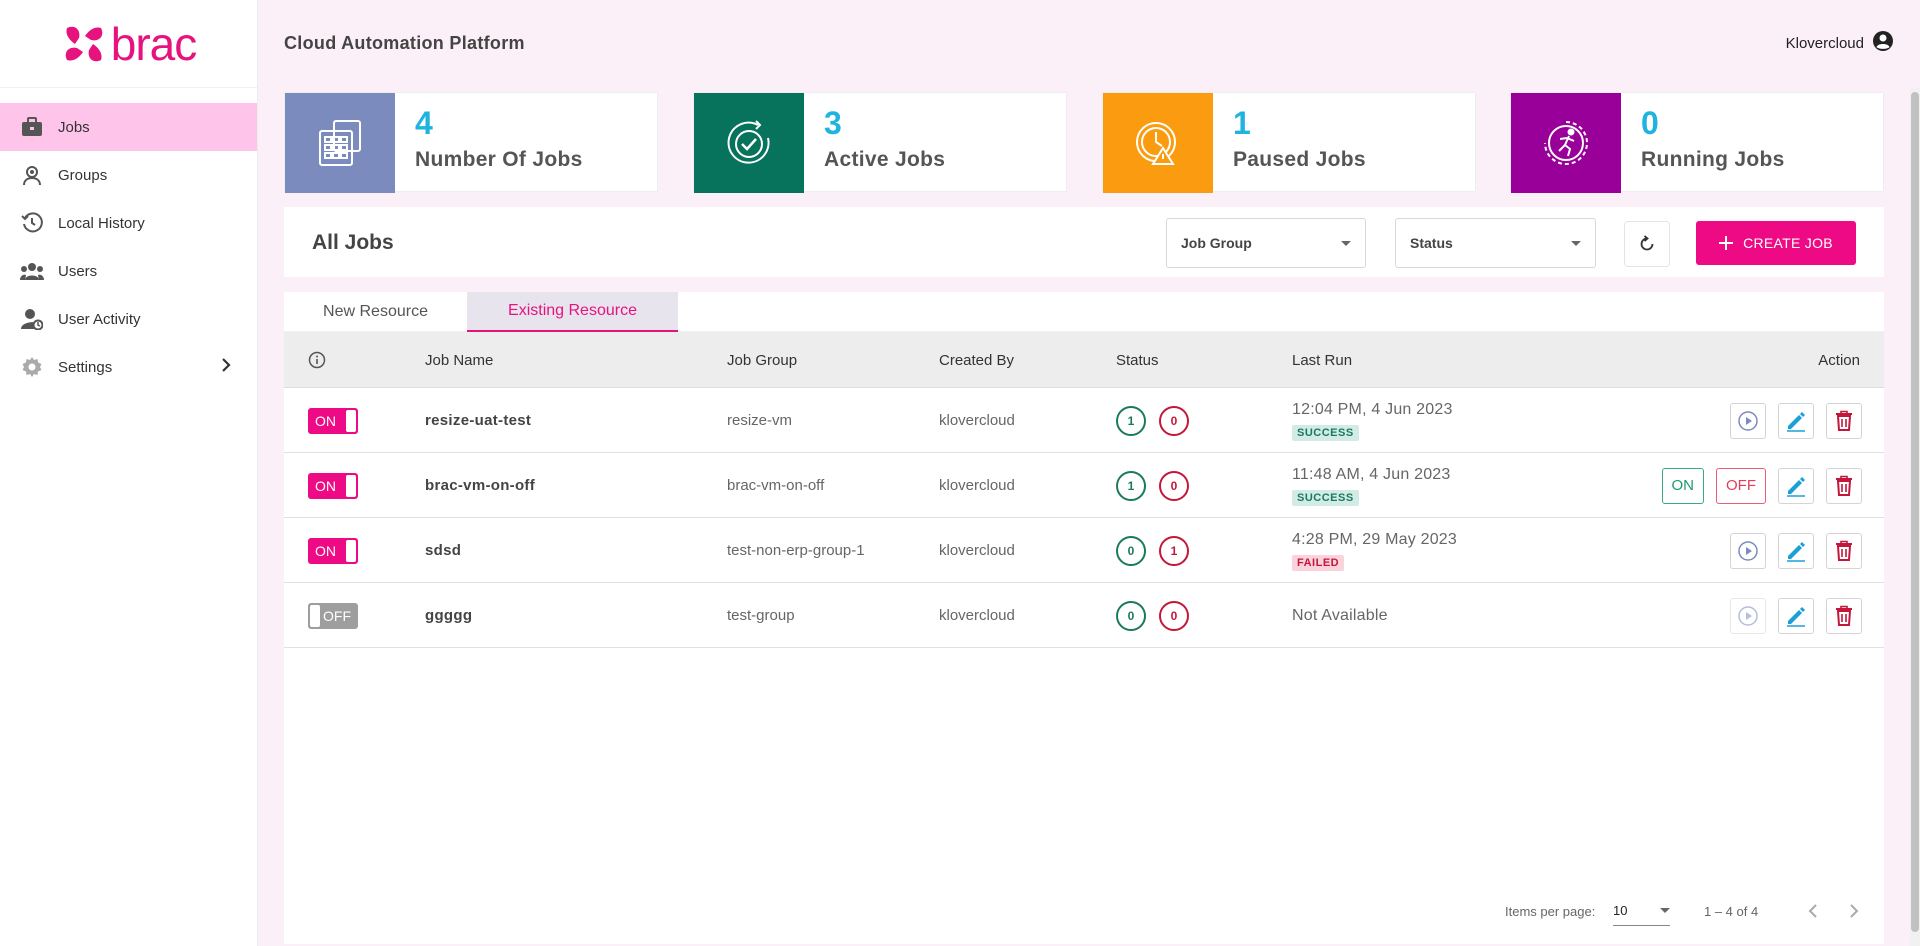 This screenshot has width=1920, height=946. What do you see at coordinates (885, 159) in the screenshot?
I see `stat-label: Active Jobs` at bounding box center [885, 159].